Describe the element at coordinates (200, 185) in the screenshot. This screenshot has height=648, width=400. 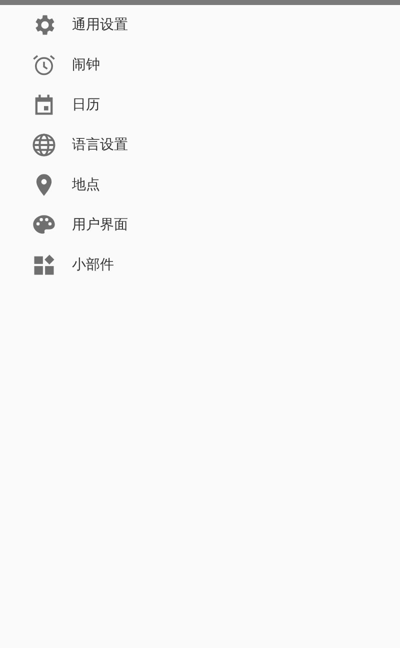
I see `menu-item: 地点` at that location.